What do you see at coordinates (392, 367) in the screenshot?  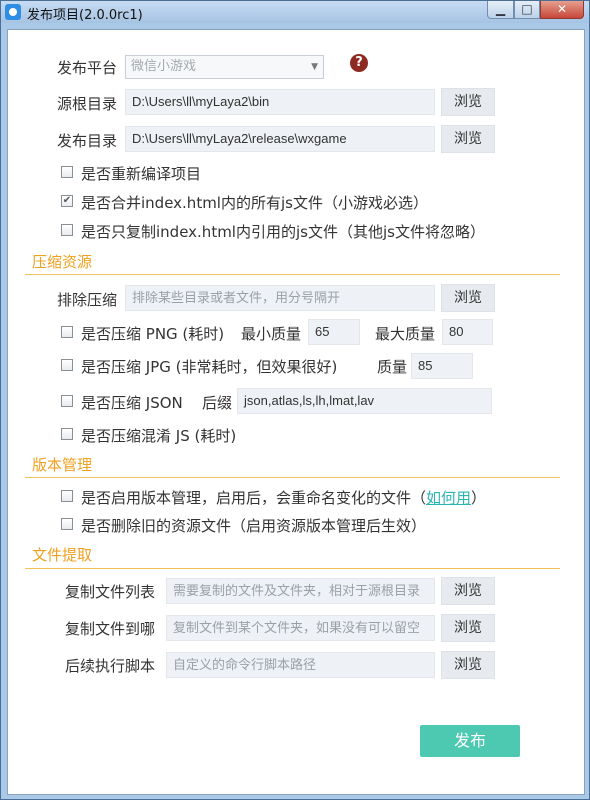 I see `jpg-quality-label: 质量` at bounding box center [392, 367].